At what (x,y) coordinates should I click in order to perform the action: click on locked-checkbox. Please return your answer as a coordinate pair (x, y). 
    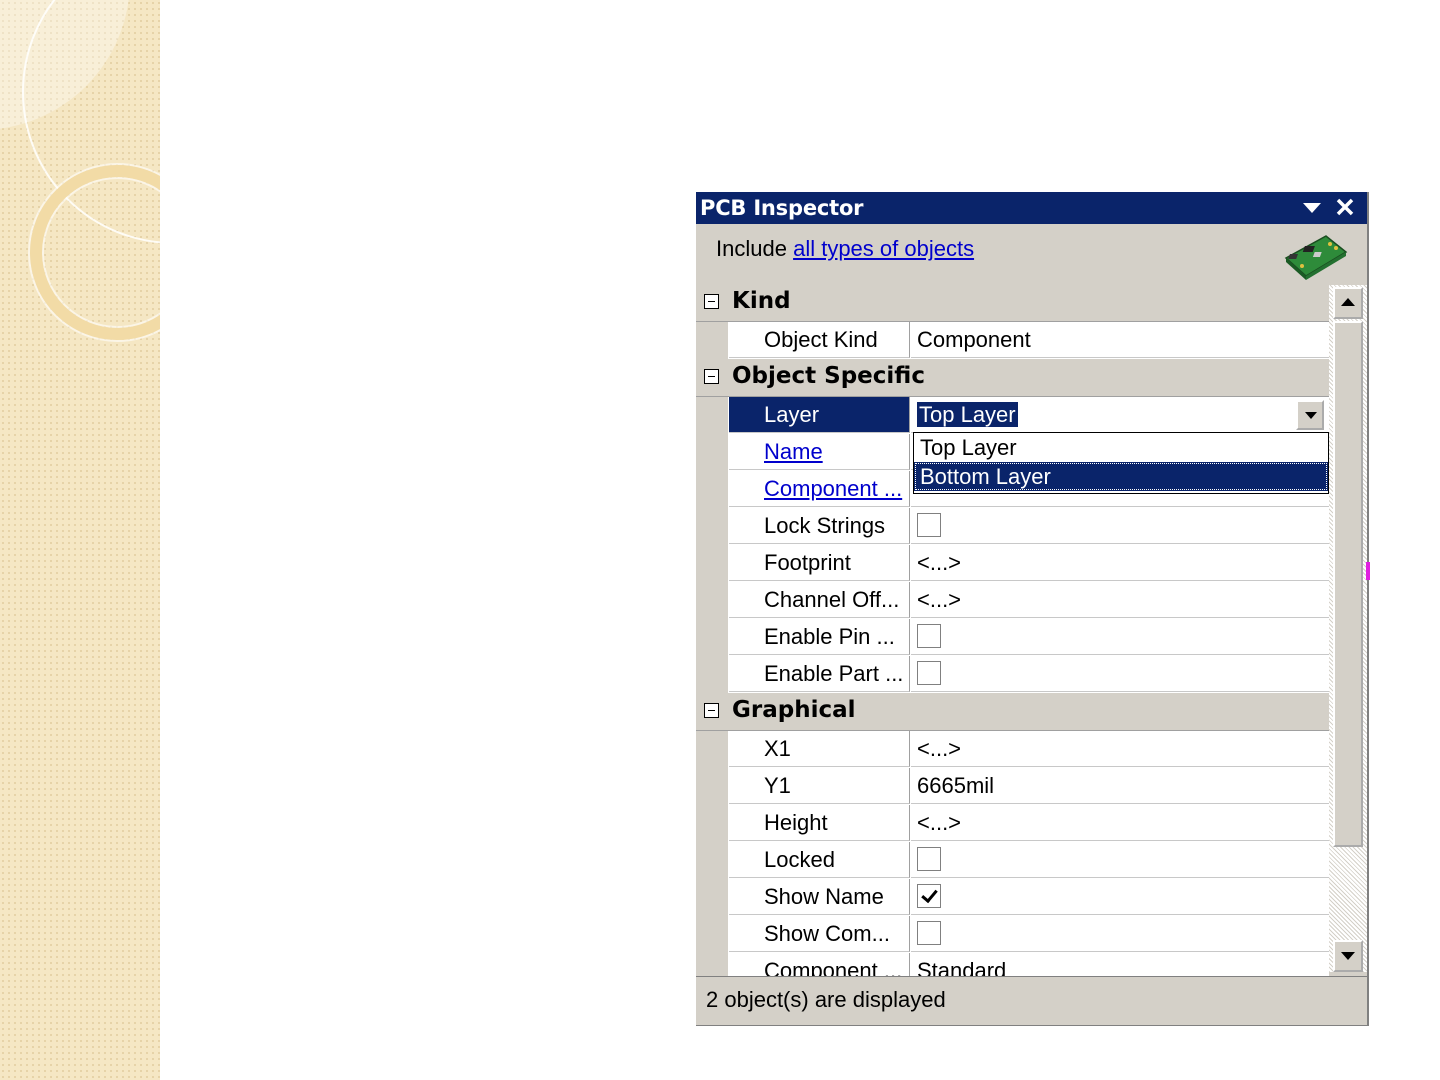
    Looking at the image, I should click on (929, 859).